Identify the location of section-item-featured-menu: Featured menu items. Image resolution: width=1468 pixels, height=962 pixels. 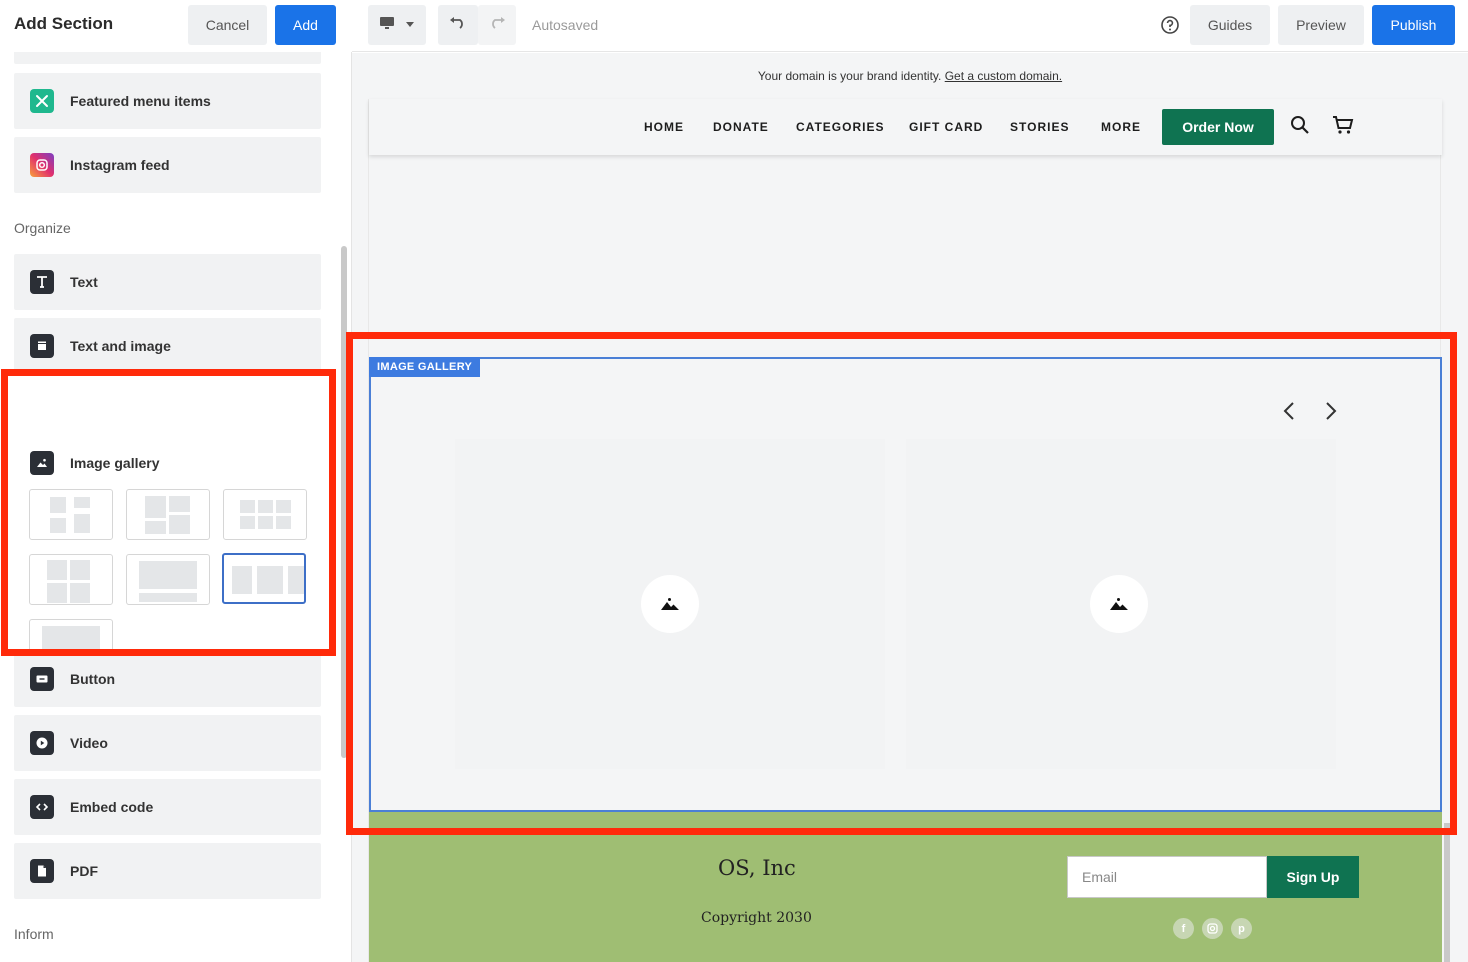
(167, 101).